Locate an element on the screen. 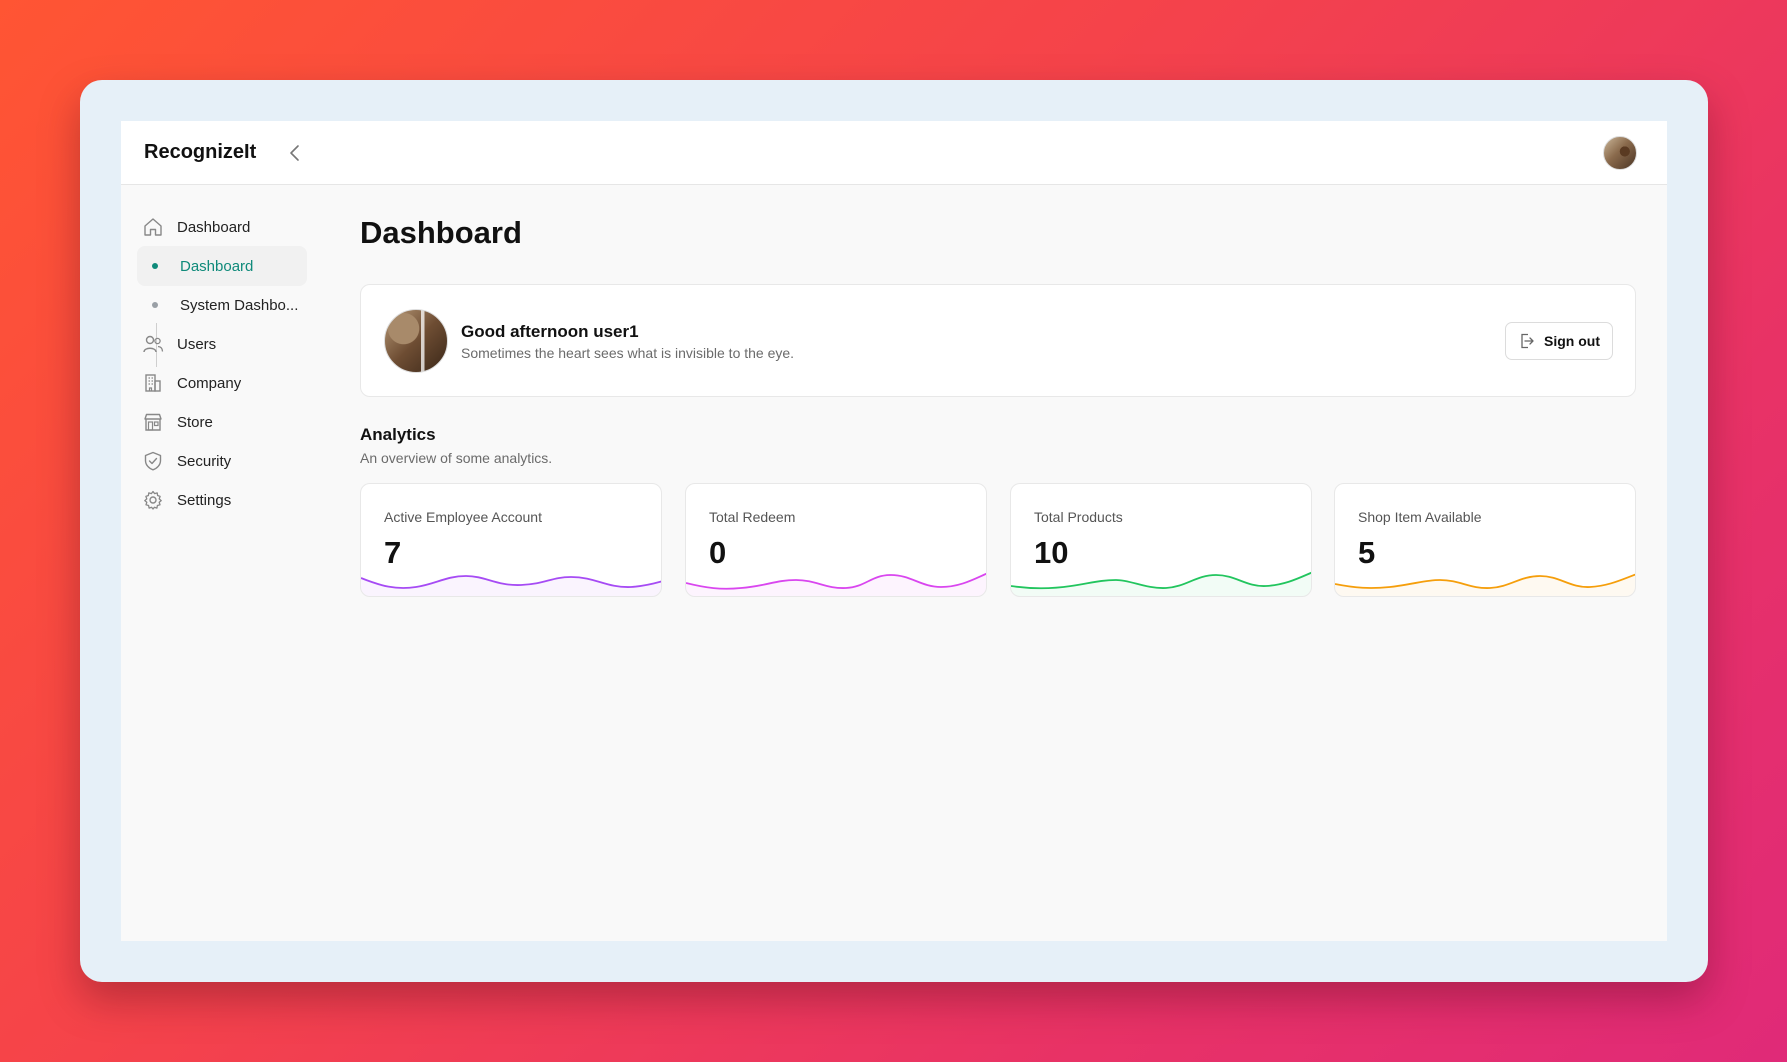 This screenshot has height=1062, width=1787. sidebar-item-company: Company is located at coordinates (222, 383).